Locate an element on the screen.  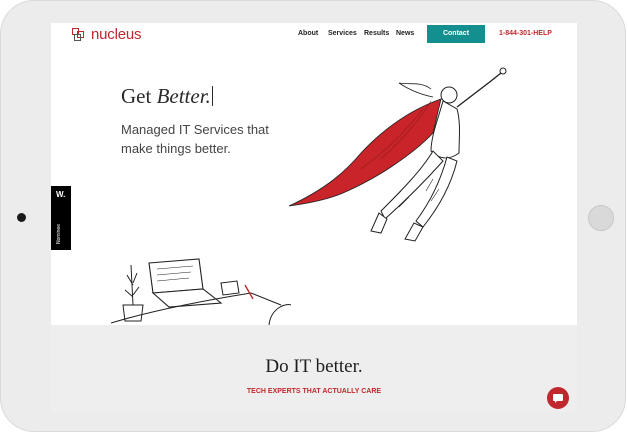
logo-text: nucleus is located at coordinates (116, 34).